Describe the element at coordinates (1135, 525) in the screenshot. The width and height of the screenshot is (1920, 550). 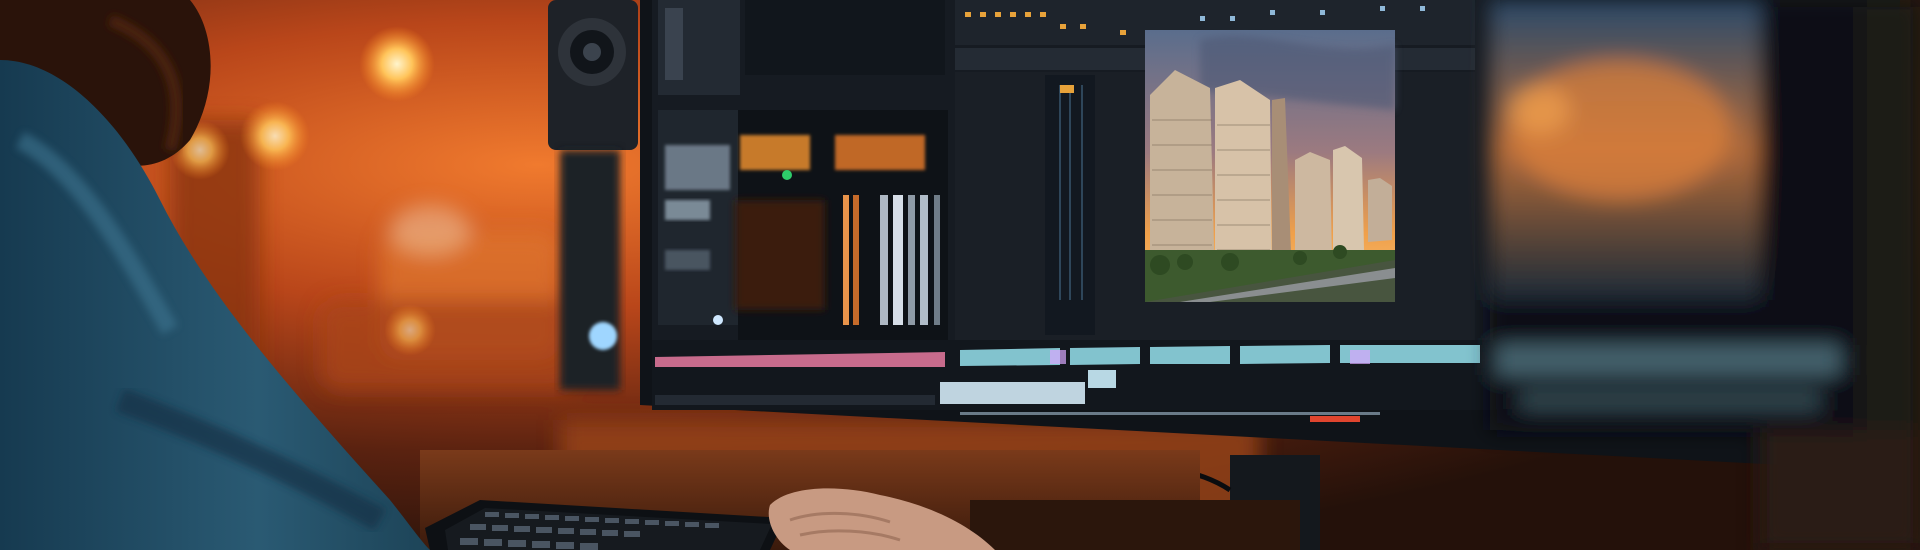
I see `desk-shadow` at that location.